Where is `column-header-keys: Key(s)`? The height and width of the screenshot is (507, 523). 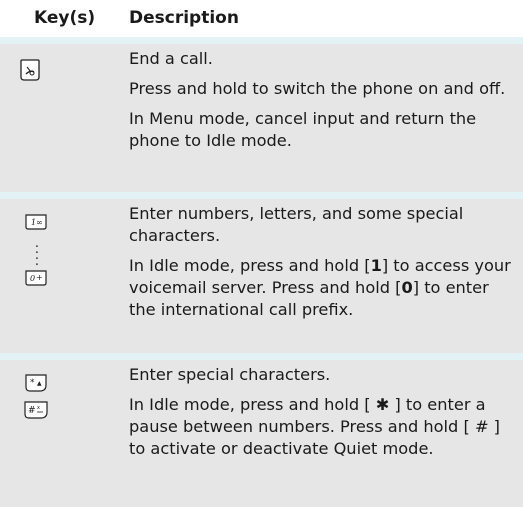 column-header-keys: Key(s) is located at coordinates (65, 18).